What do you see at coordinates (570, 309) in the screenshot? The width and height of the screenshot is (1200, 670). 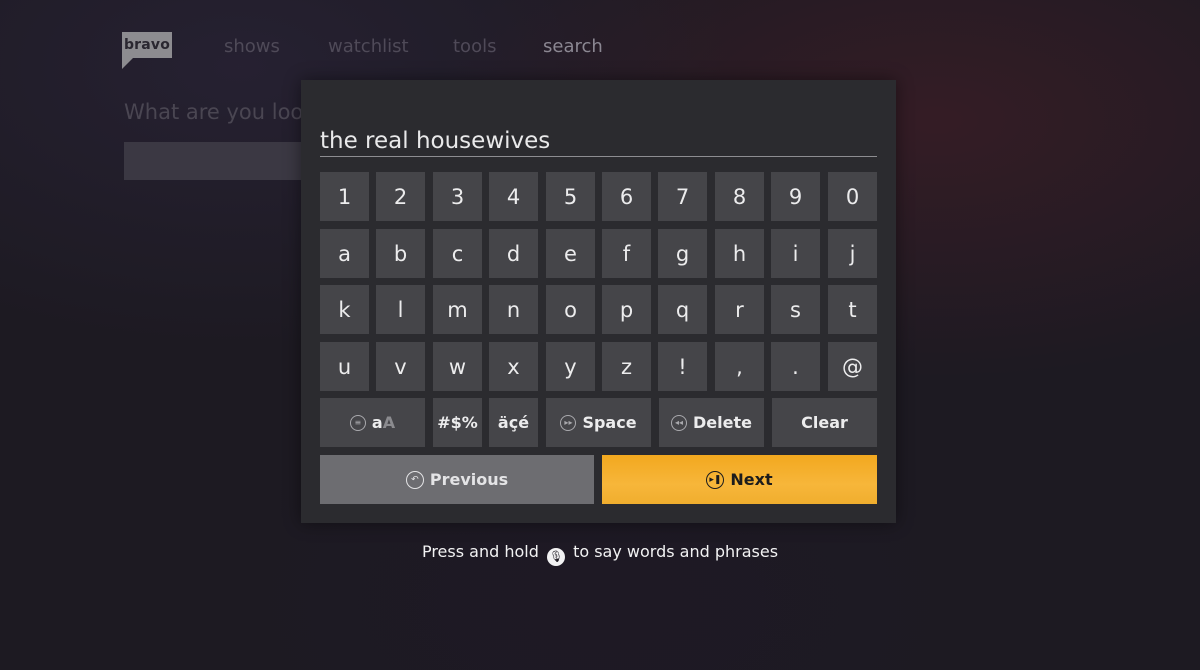 I see `key-o: o` at bounding box center [570, 309].